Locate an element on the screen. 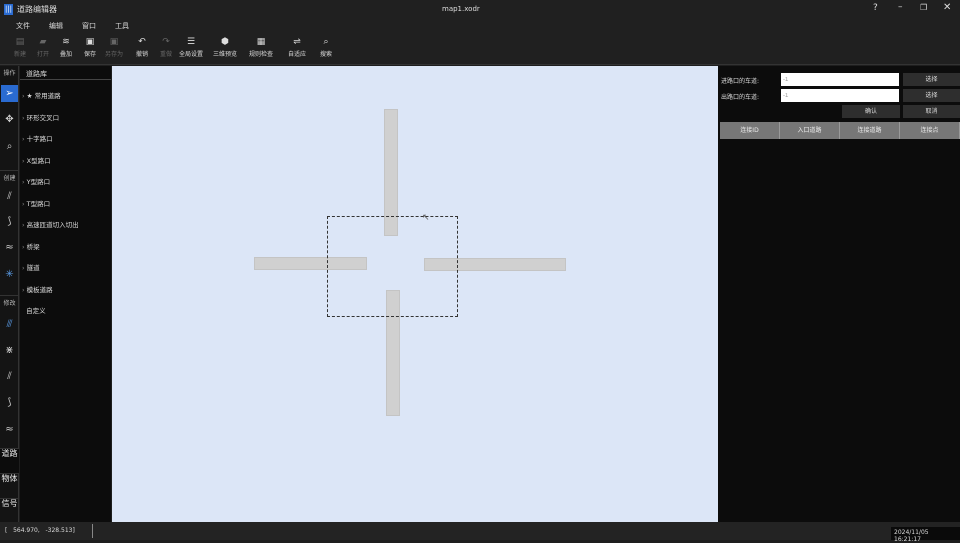 The image size is (960, 543). add-spiral-lane-icon: ≈ is located at coordinates (9, 429).